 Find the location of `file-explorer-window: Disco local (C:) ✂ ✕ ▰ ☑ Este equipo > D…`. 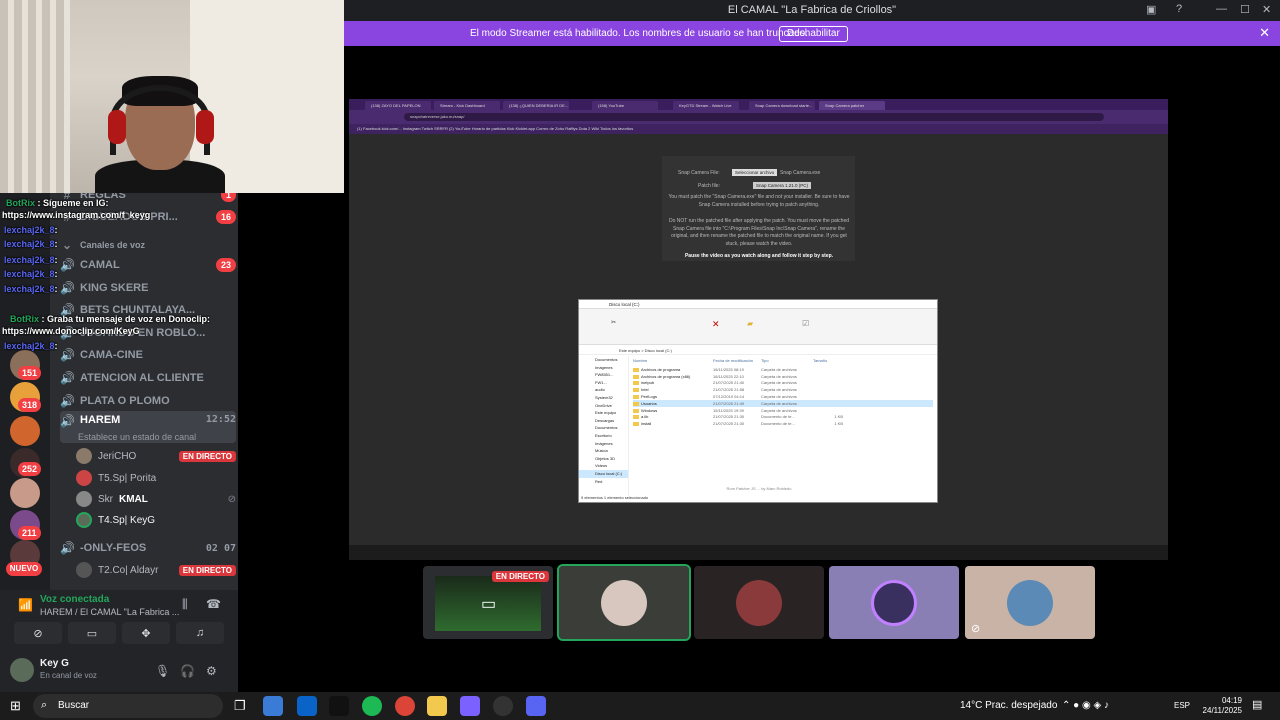

file-explorer-window: Disco local (C:) ✂ ✕ ▰ ☑ Este equipo > D… is located at coordinates (758, 401).